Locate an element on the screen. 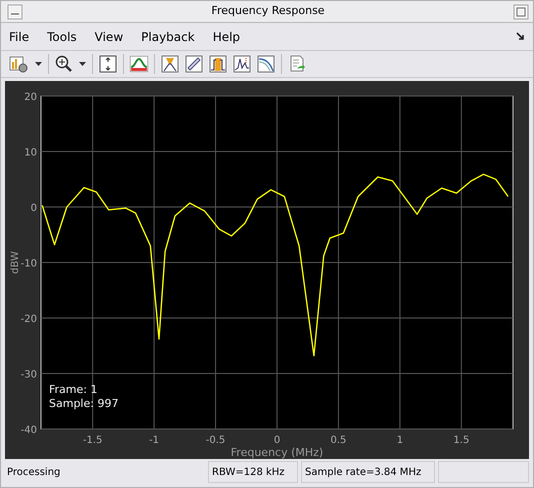 This screenshot has height=488, width=534. status-text: Processing is located at coordinates (34, 473).